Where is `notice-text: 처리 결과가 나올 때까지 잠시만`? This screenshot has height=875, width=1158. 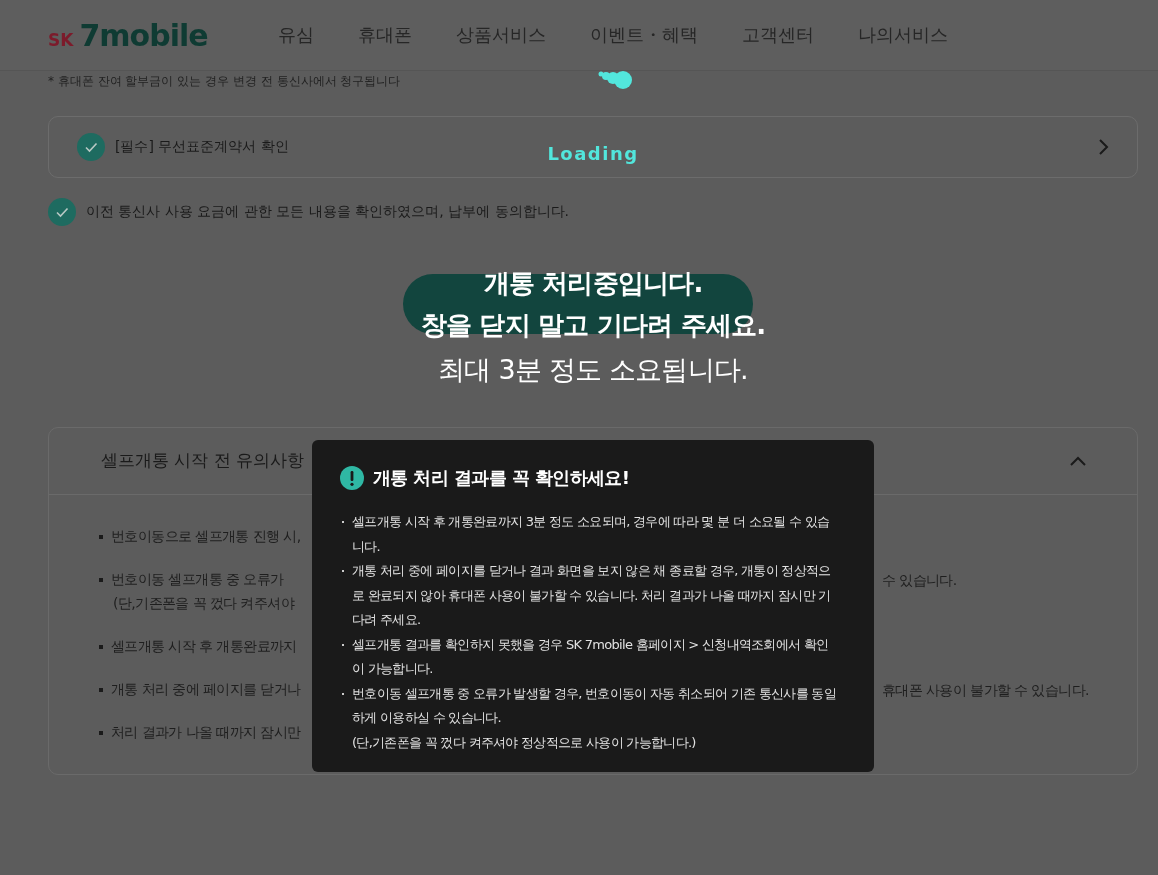
notice-text: 처리 결과가 나올 때까지 잠시만 is located at coordinates (206, 733).